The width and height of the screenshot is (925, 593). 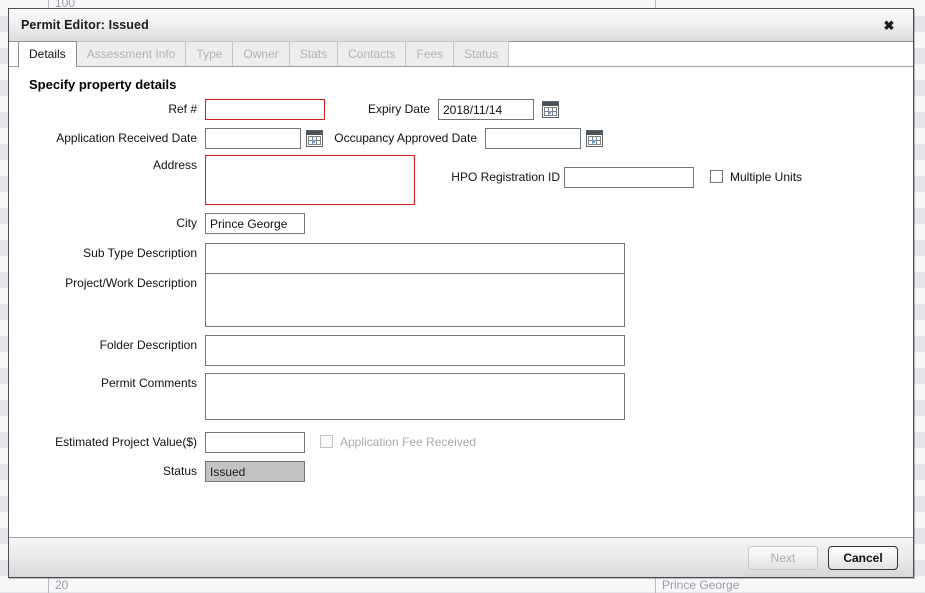 I want to click on application-received-date-input, so click(x=253, y=138).